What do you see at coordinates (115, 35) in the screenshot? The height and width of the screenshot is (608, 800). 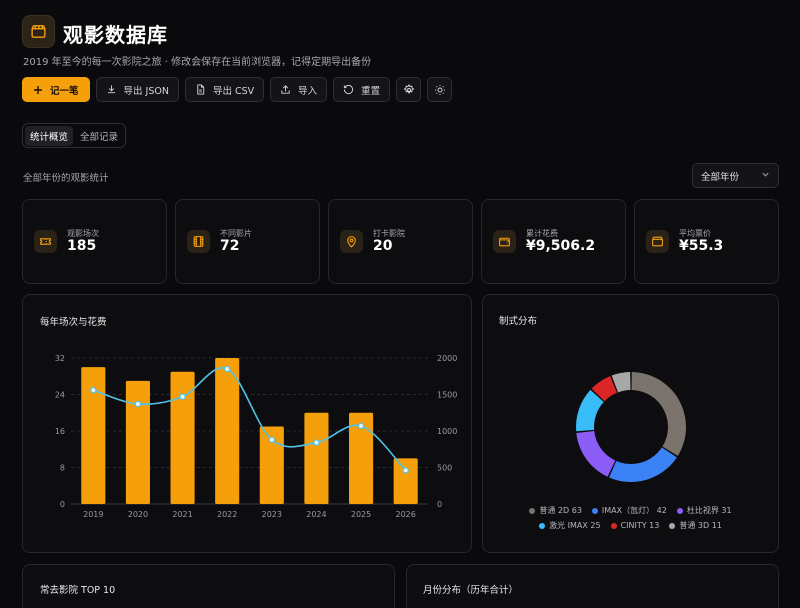 I see `page-title: 观影数据库` at bounding box center [115, 35].